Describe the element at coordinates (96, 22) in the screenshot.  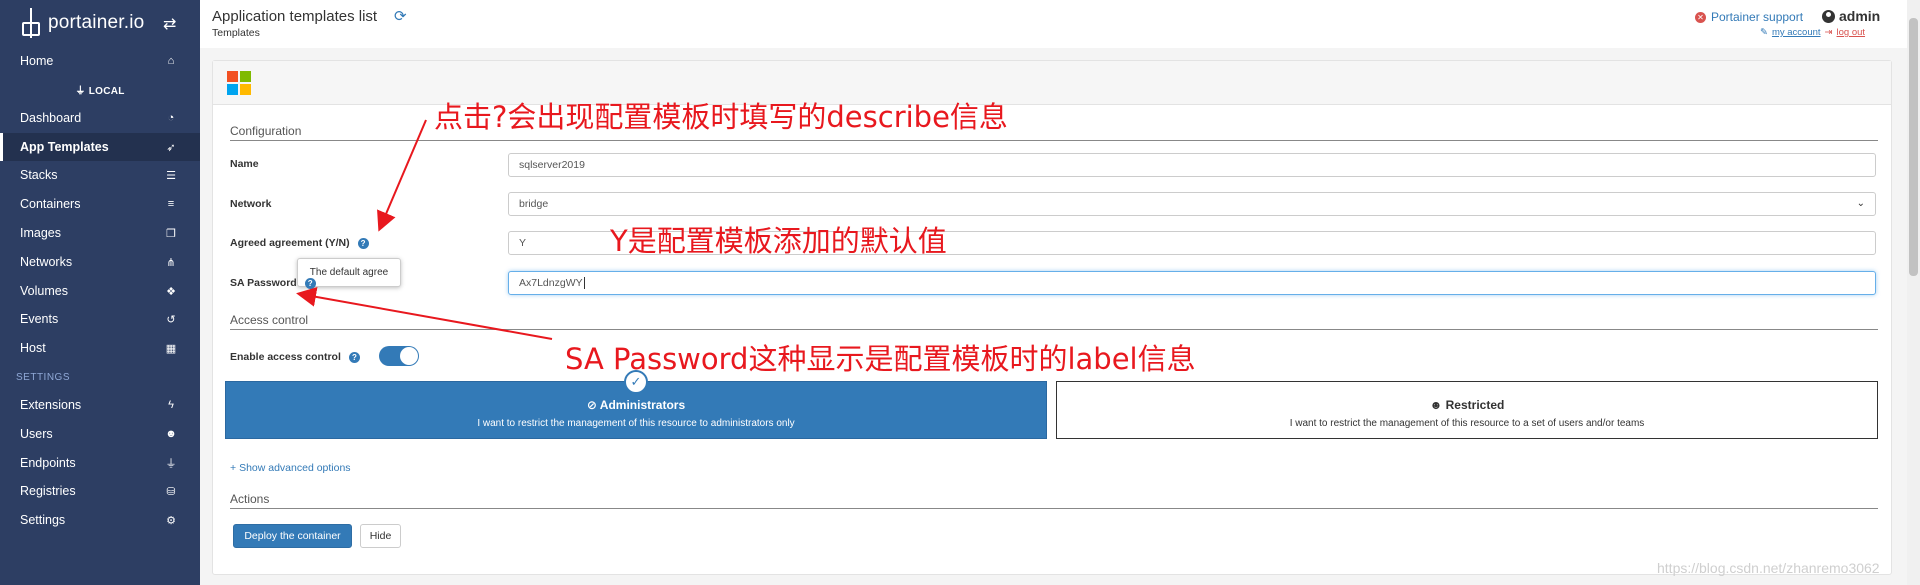
I see `brand-name: portainer.io` at that location.